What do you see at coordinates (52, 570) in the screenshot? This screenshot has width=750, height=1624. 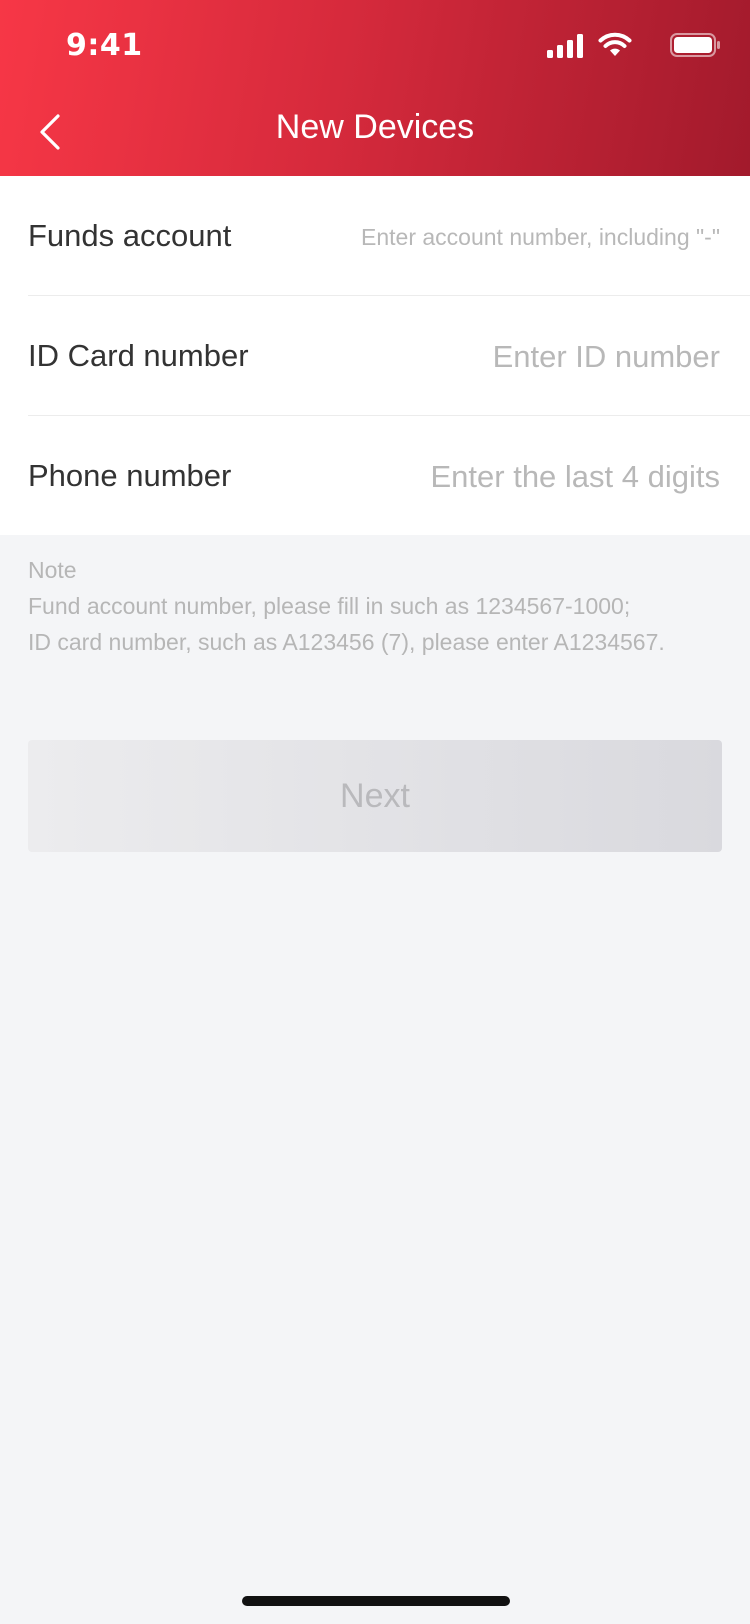 I see `note-title: Note` at bounding box center [52, 570].